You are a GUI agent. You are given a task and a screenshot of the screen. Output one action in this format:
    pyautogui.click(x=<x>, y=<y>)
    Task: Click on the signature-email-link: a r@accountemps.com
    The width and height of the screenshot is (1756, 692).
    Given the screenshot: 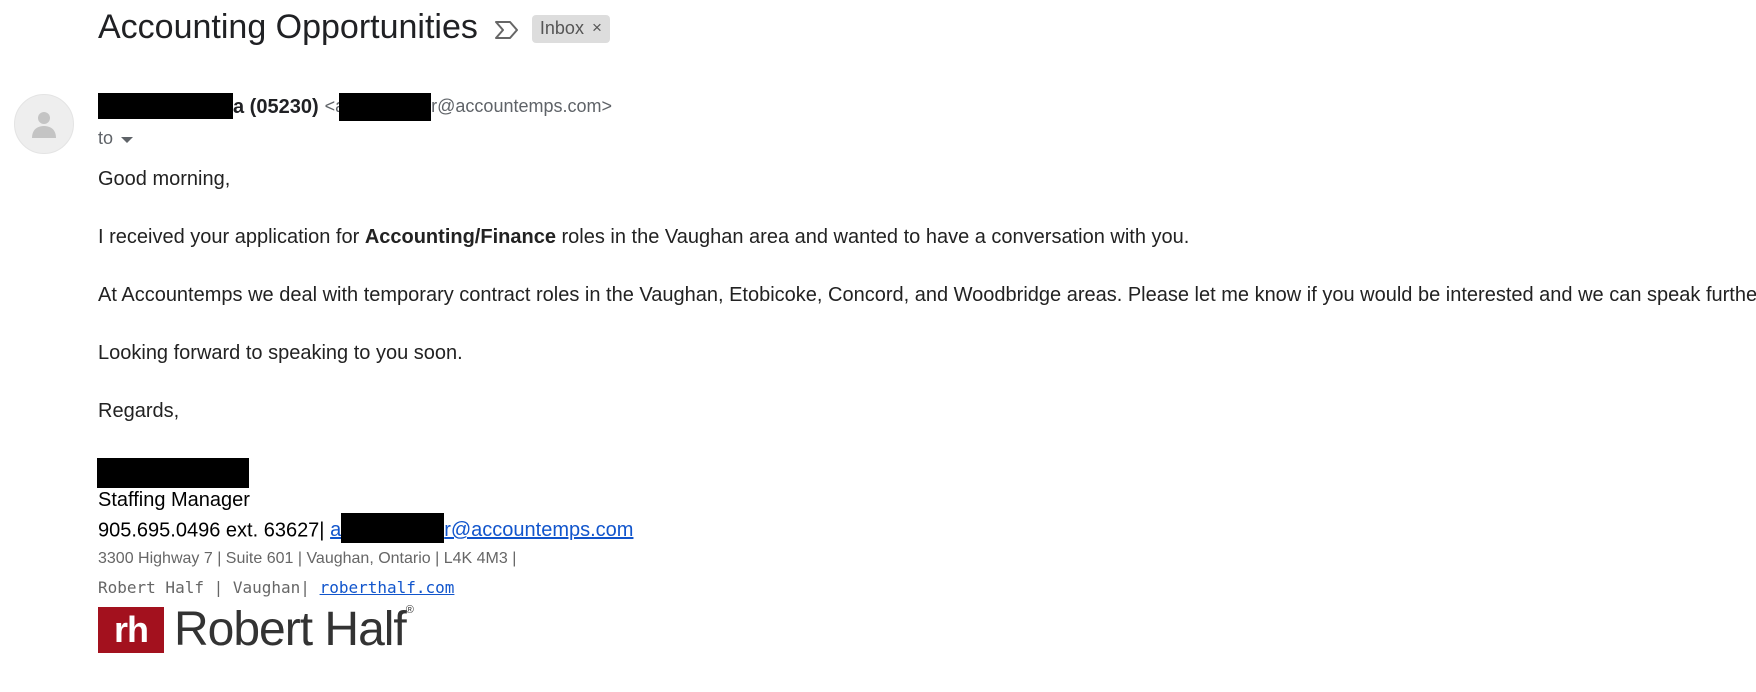 What is the action you would take?
    pyautogui.click(x=481, y=528)
    